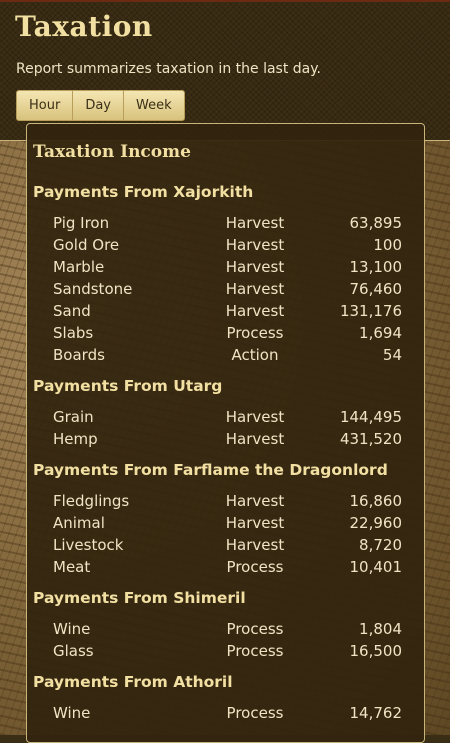 The width and height of the screenshot is (450, 743). I want to click on resource-name: Boards, so click(79, 355).